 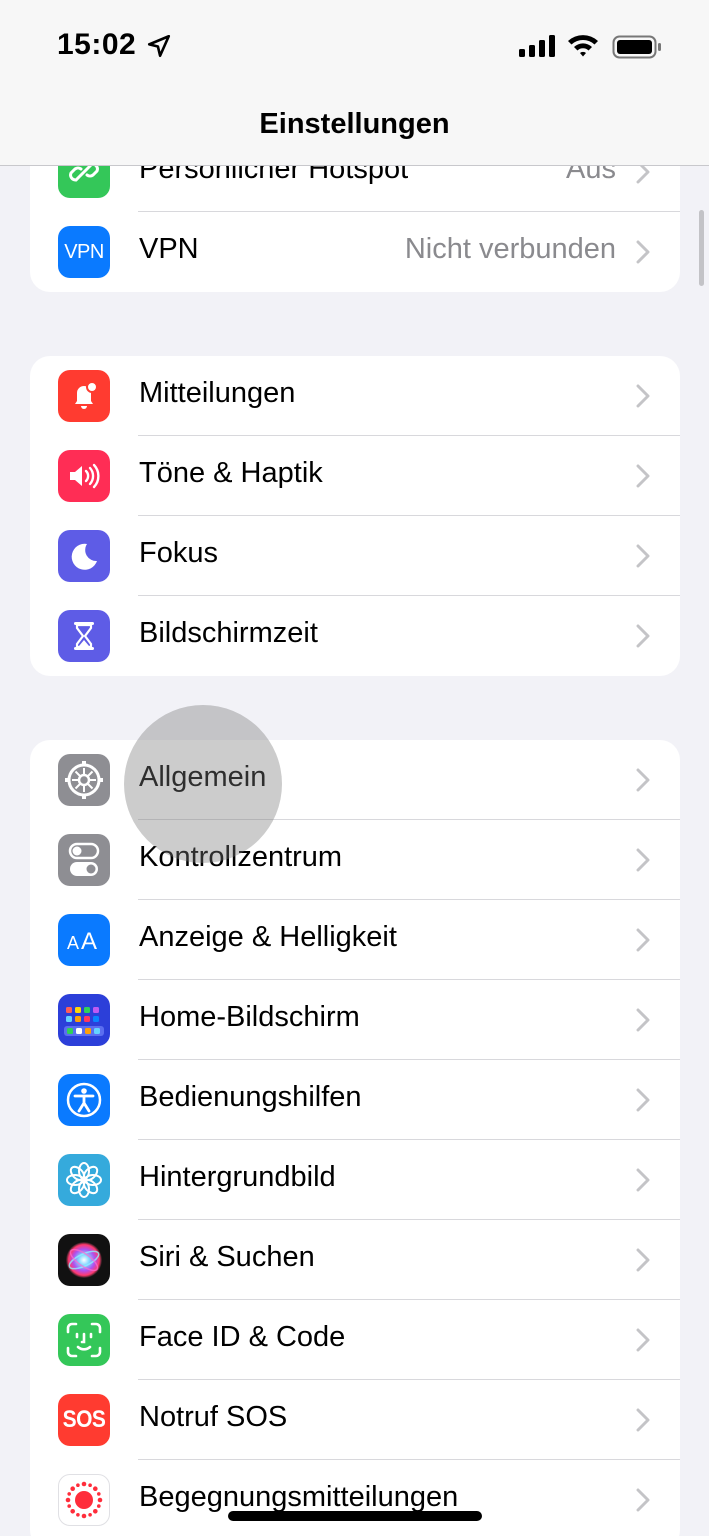 I want to click on touch-indicator, so click(x=203, y=784).